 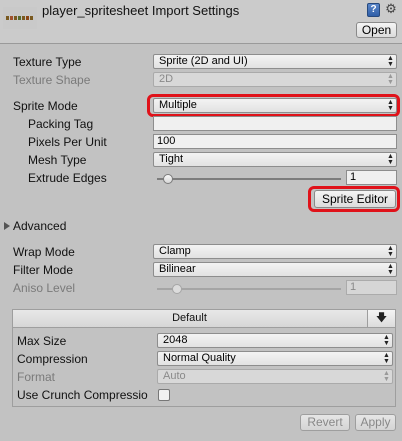 I want to click on texture-type-value: Sprite (2D and UI), so click(x=203, y=61).